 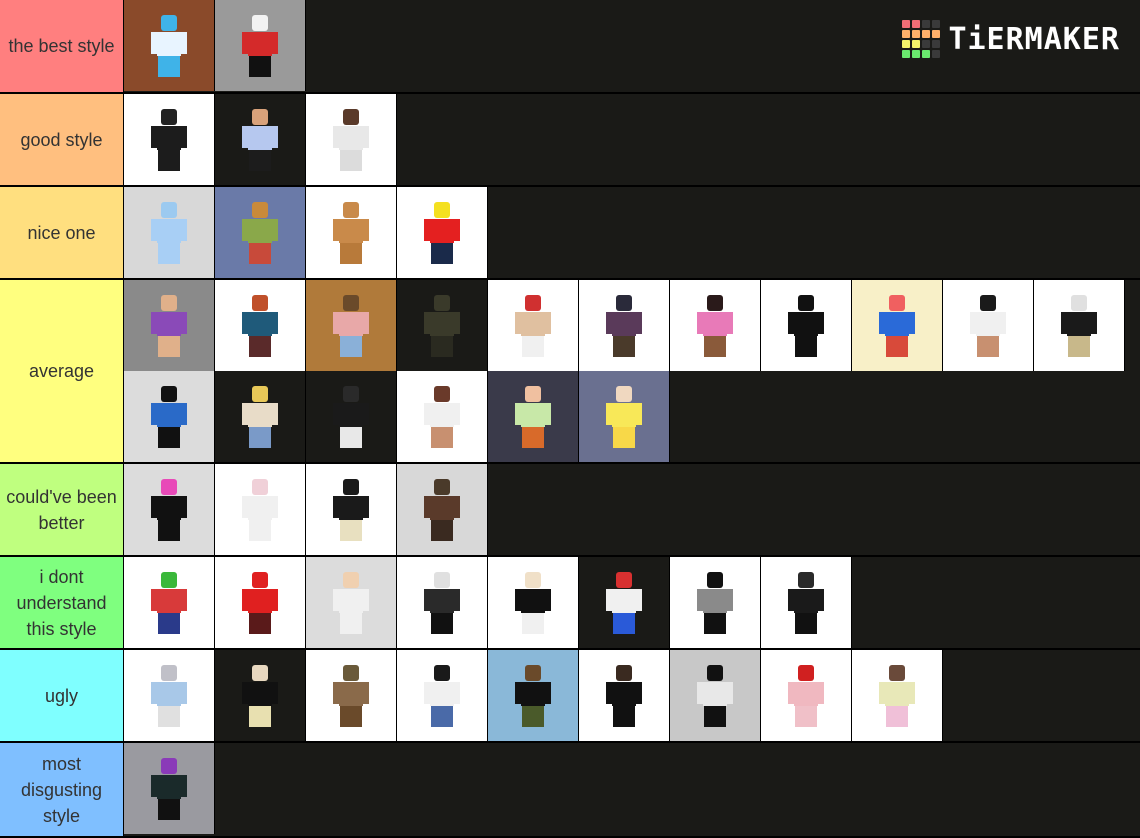 I want to click on tier-item-blue-hair-hoodie-avatar, so click(x=260, y=139).